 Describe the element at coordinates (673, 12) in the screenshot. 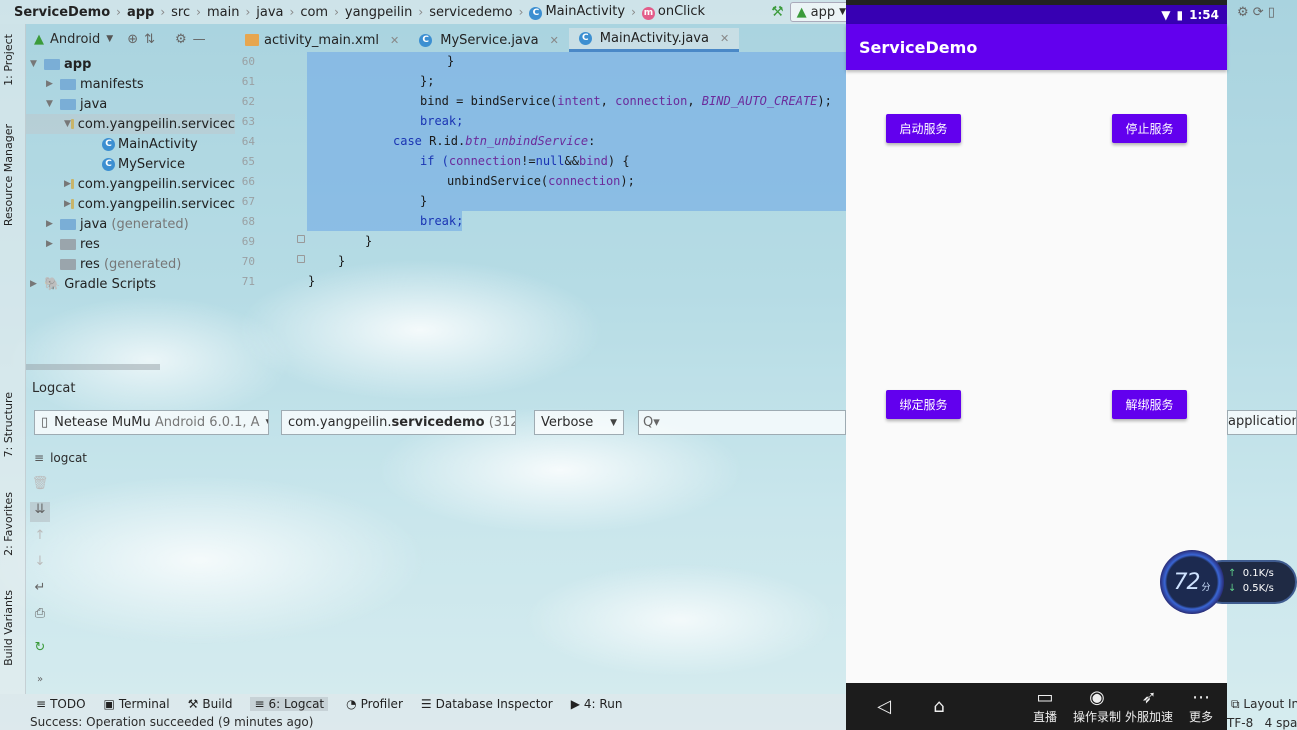

I see `breadcrumb-method: m onClick` at that location.